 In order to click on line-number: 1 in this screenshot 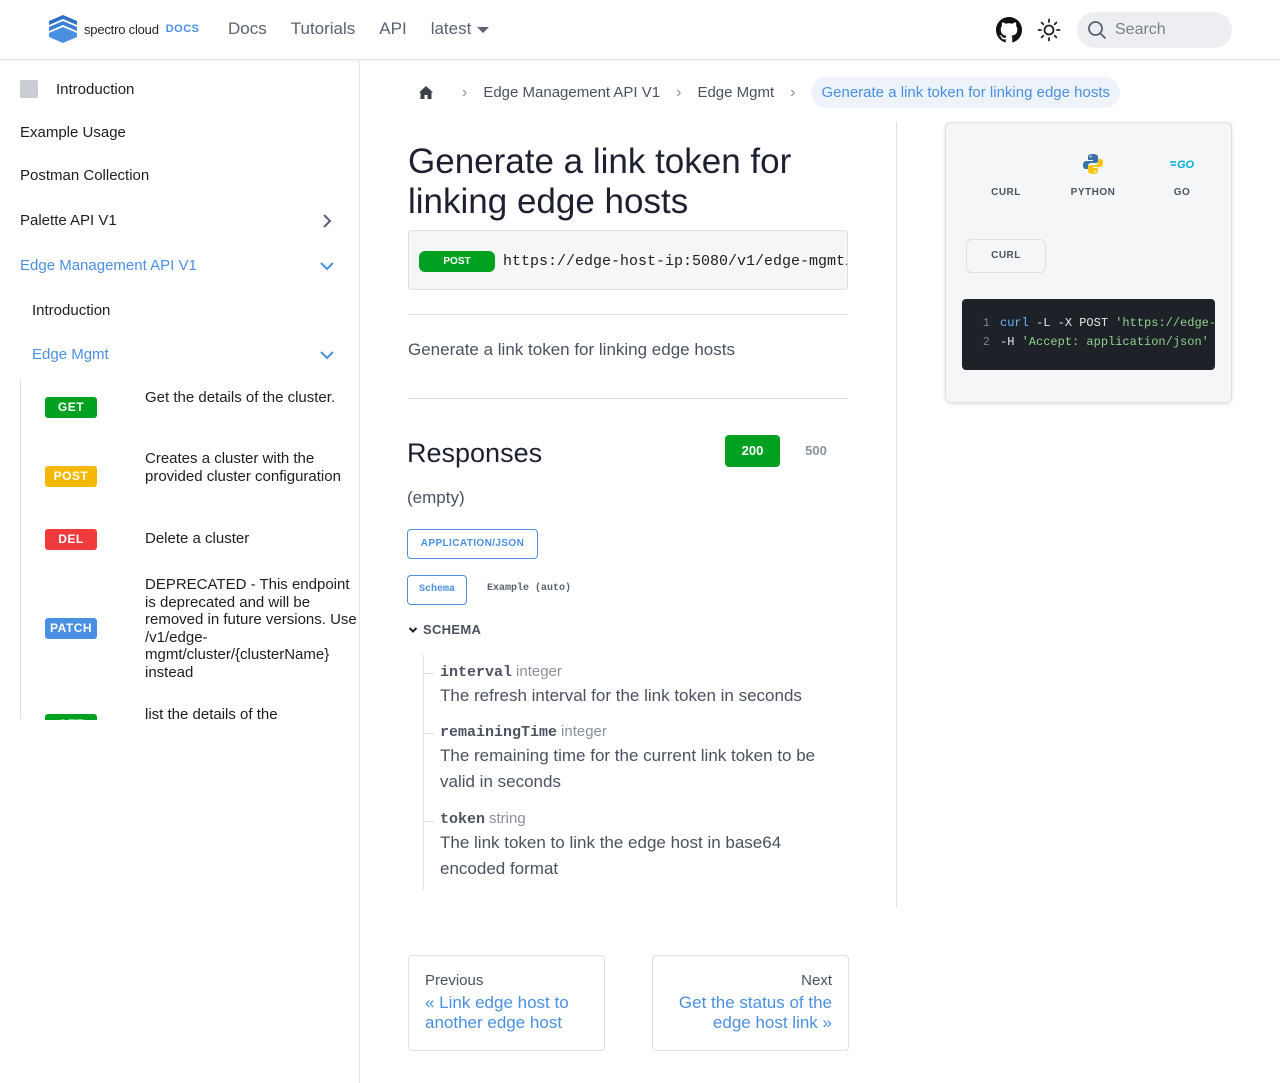, I will do `click(986, 323)`.